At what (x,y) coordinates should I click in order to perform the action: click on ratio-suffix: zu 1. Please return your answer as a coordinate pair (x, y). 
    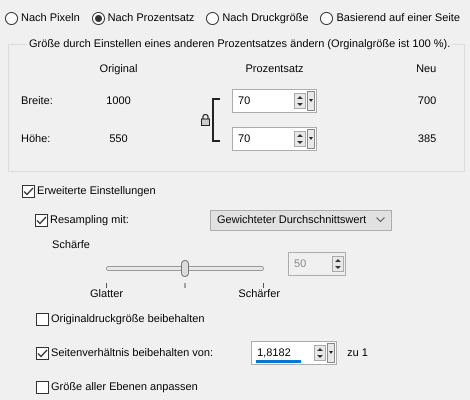
    Looking at the image, I should click on (357, 353).